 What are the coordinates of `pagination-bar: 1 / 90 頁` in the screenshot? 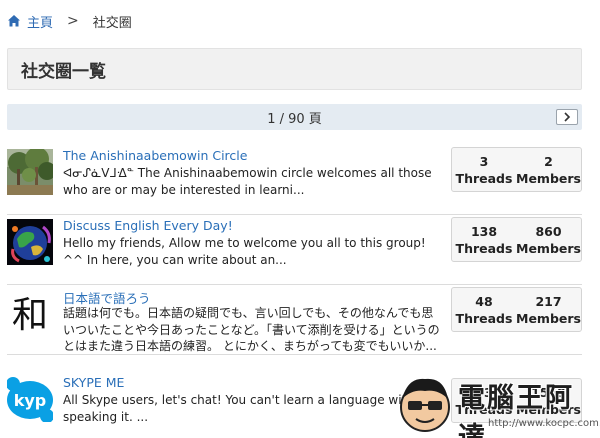 It's located at (294, 117).